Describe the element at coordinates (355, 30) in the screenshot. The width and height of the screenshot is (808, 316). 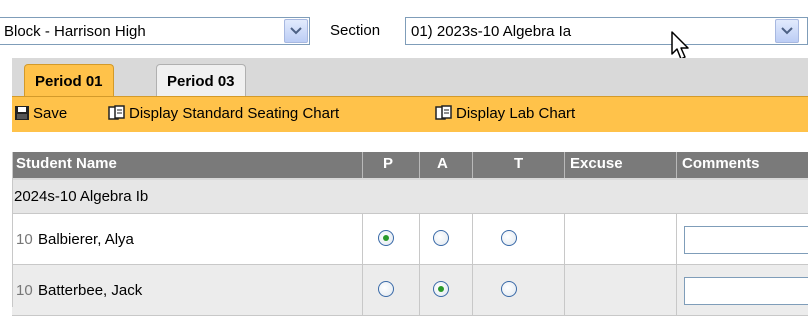
I see `section-label: Section` at that location.